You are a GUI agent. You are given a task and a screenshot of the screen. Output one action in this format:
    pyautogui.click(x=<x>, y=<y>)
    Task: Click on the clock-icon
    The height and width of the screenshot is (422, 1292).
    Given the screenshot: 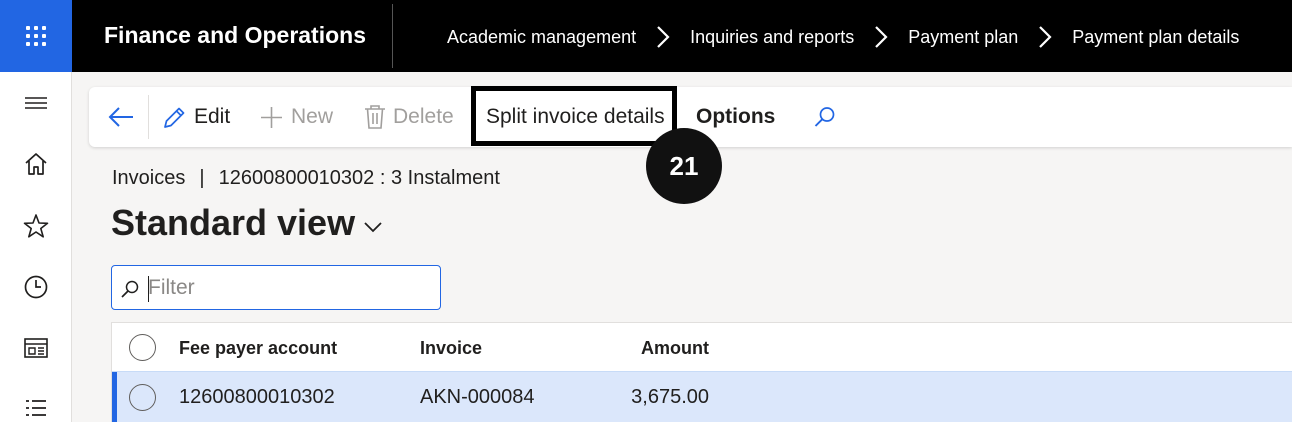 What is the action you would take?
    pyautogui.click(x=36, y=287)
    